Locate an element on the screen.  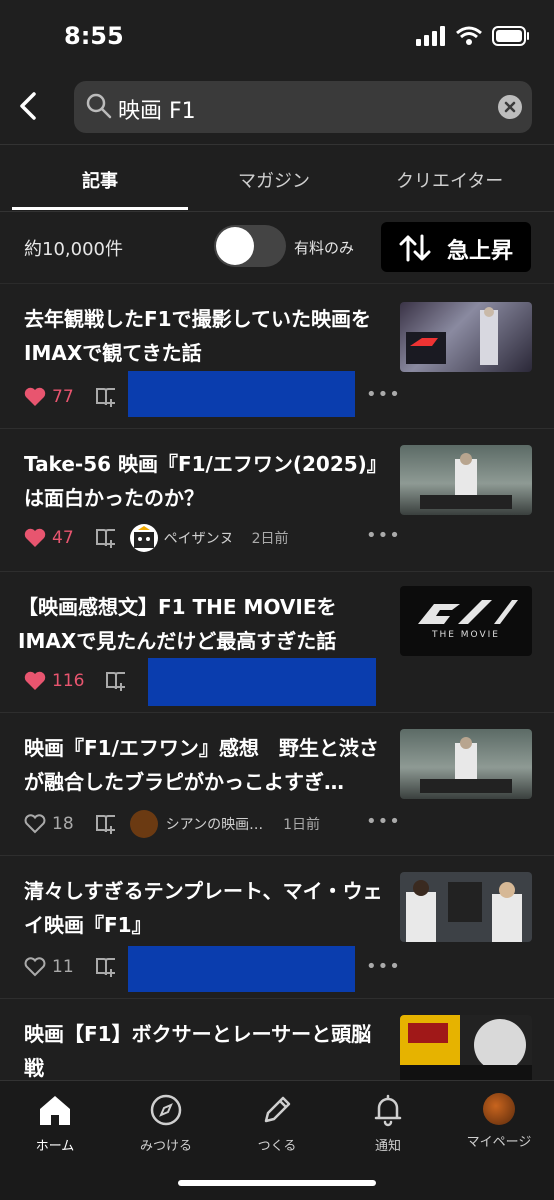
clear-search-button is located at coordinates (510, 107).